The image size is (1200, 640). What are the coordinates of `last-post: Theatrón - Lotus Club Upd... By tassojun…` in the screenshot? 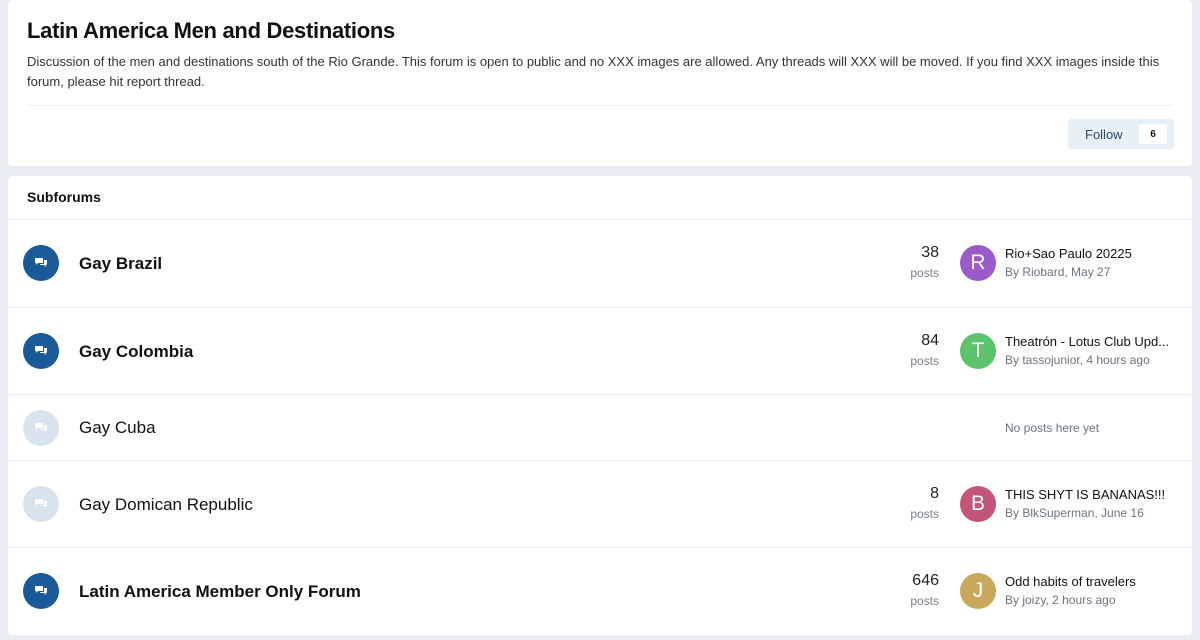 It's located at (1095, 351).